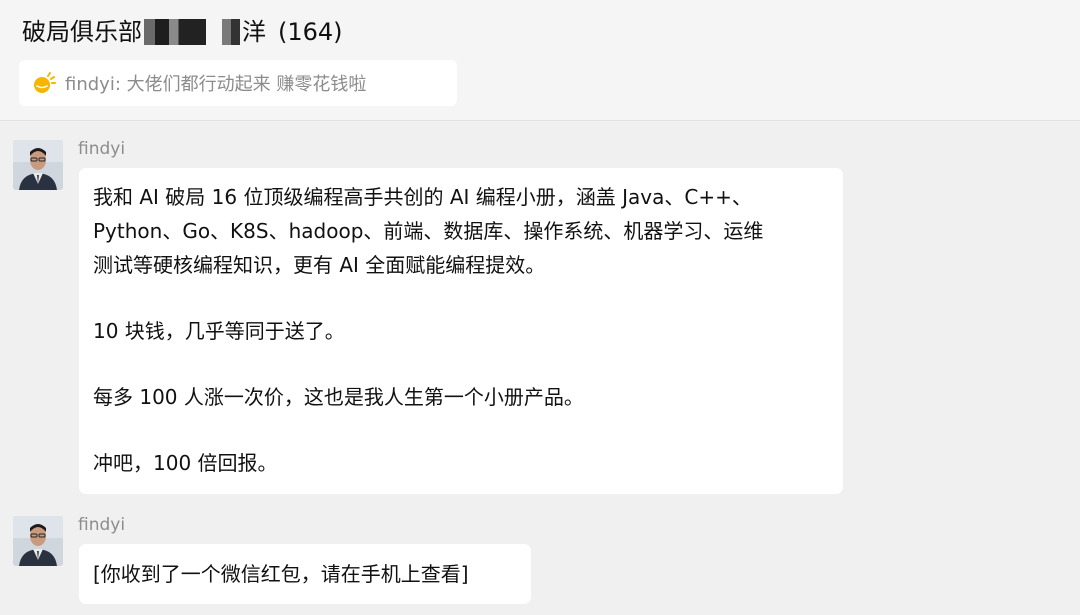  I want to click on member-count: (164), so click(310, 32).